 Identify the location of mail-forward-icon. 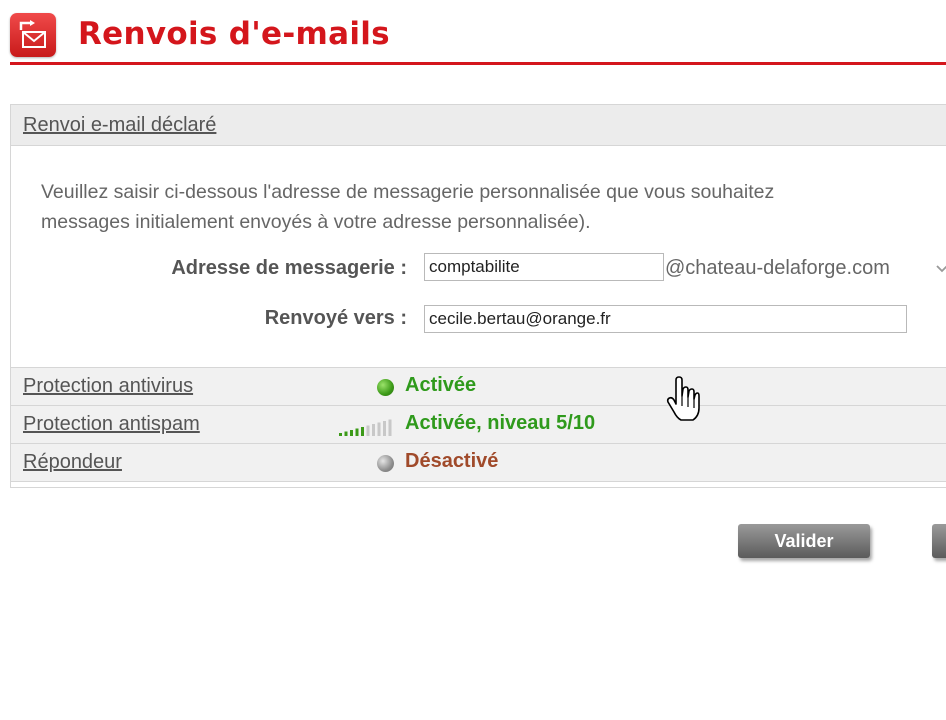
(33, 35).